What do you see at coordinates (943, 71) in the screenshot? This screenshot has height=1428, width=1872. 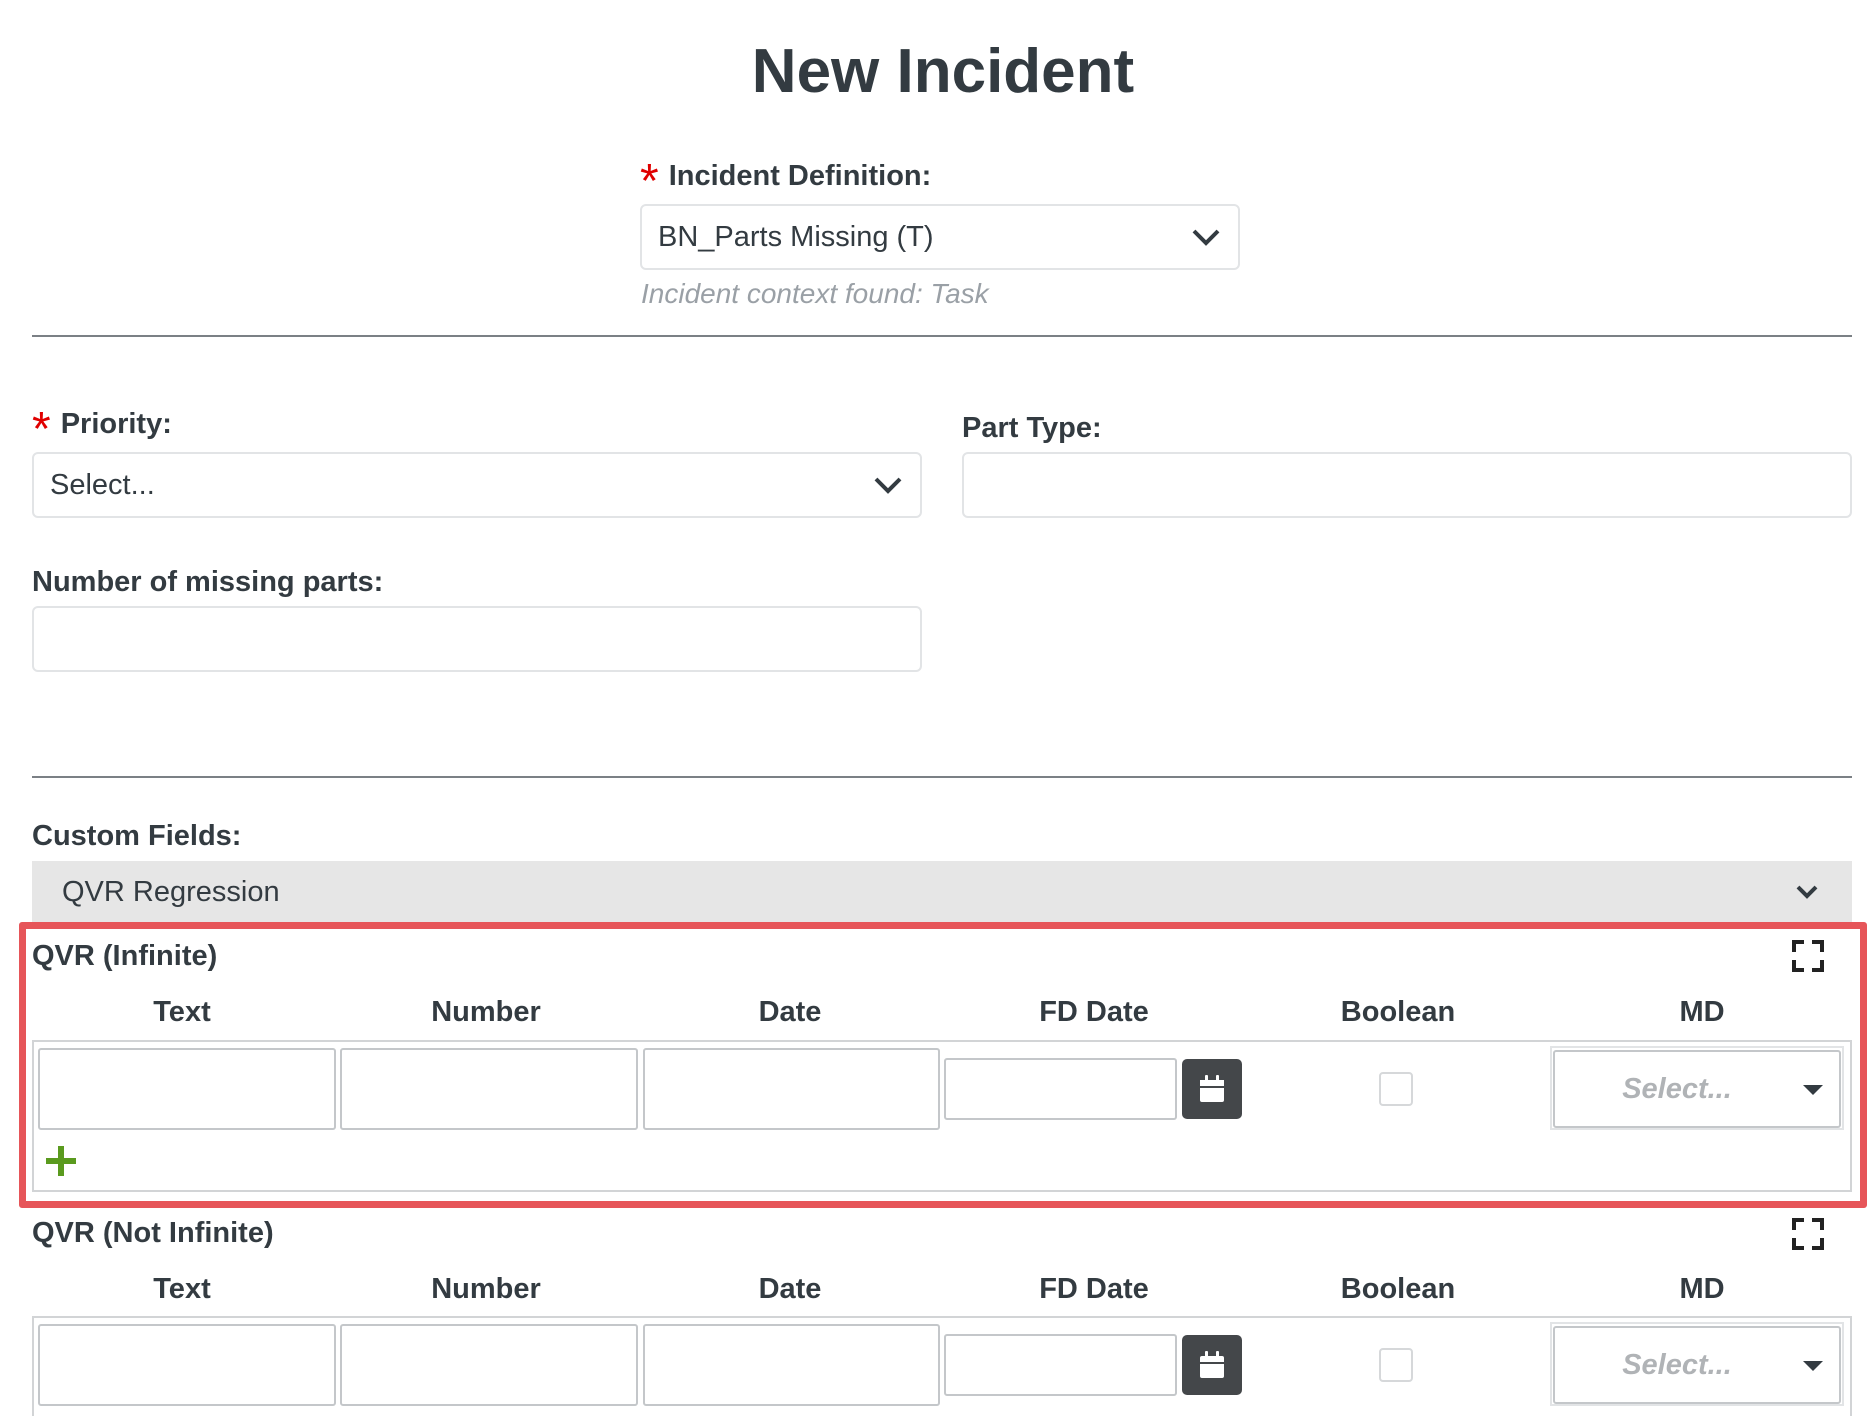 I see `page-title: New Incident` at bounding box center [943, 71].